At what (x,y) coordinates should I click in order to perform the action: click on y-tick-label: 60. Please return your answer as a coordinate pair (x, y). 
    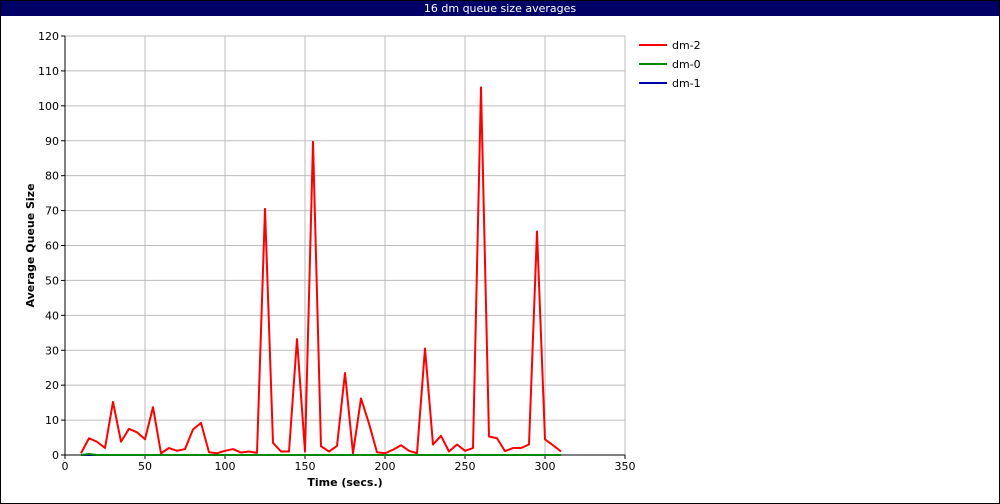
    Looking at the image, I should click on (52, 246).